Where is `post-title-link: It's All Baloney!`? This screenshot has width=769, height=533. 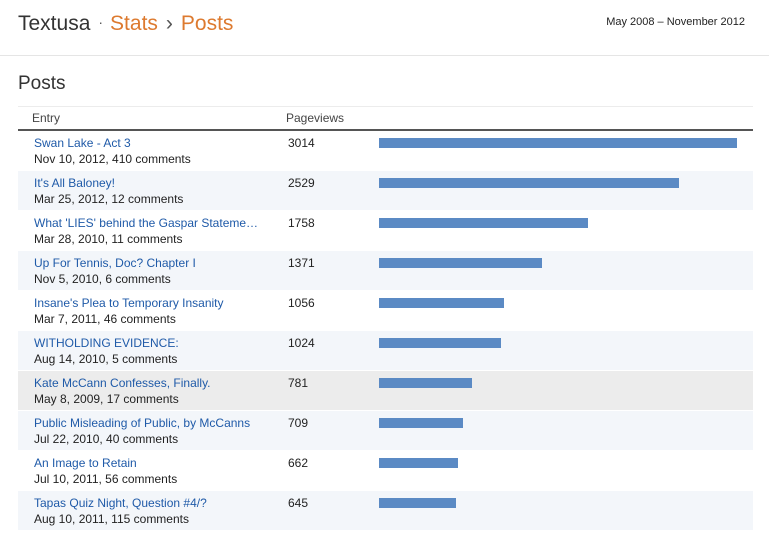 post-title-link: It's All Baloney! is located at coordinates (146, 183).